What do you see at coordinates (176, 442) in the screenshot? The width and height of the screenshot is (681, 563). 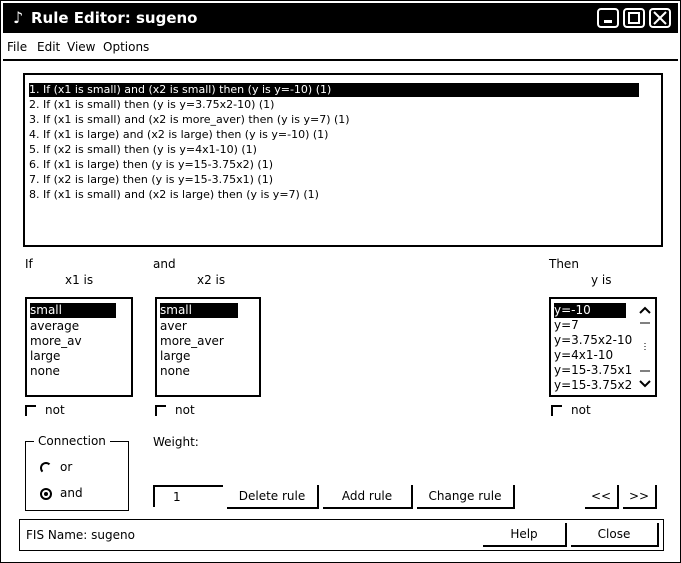 I see `weight-label: Weight:` at bounding box center [176, 442].